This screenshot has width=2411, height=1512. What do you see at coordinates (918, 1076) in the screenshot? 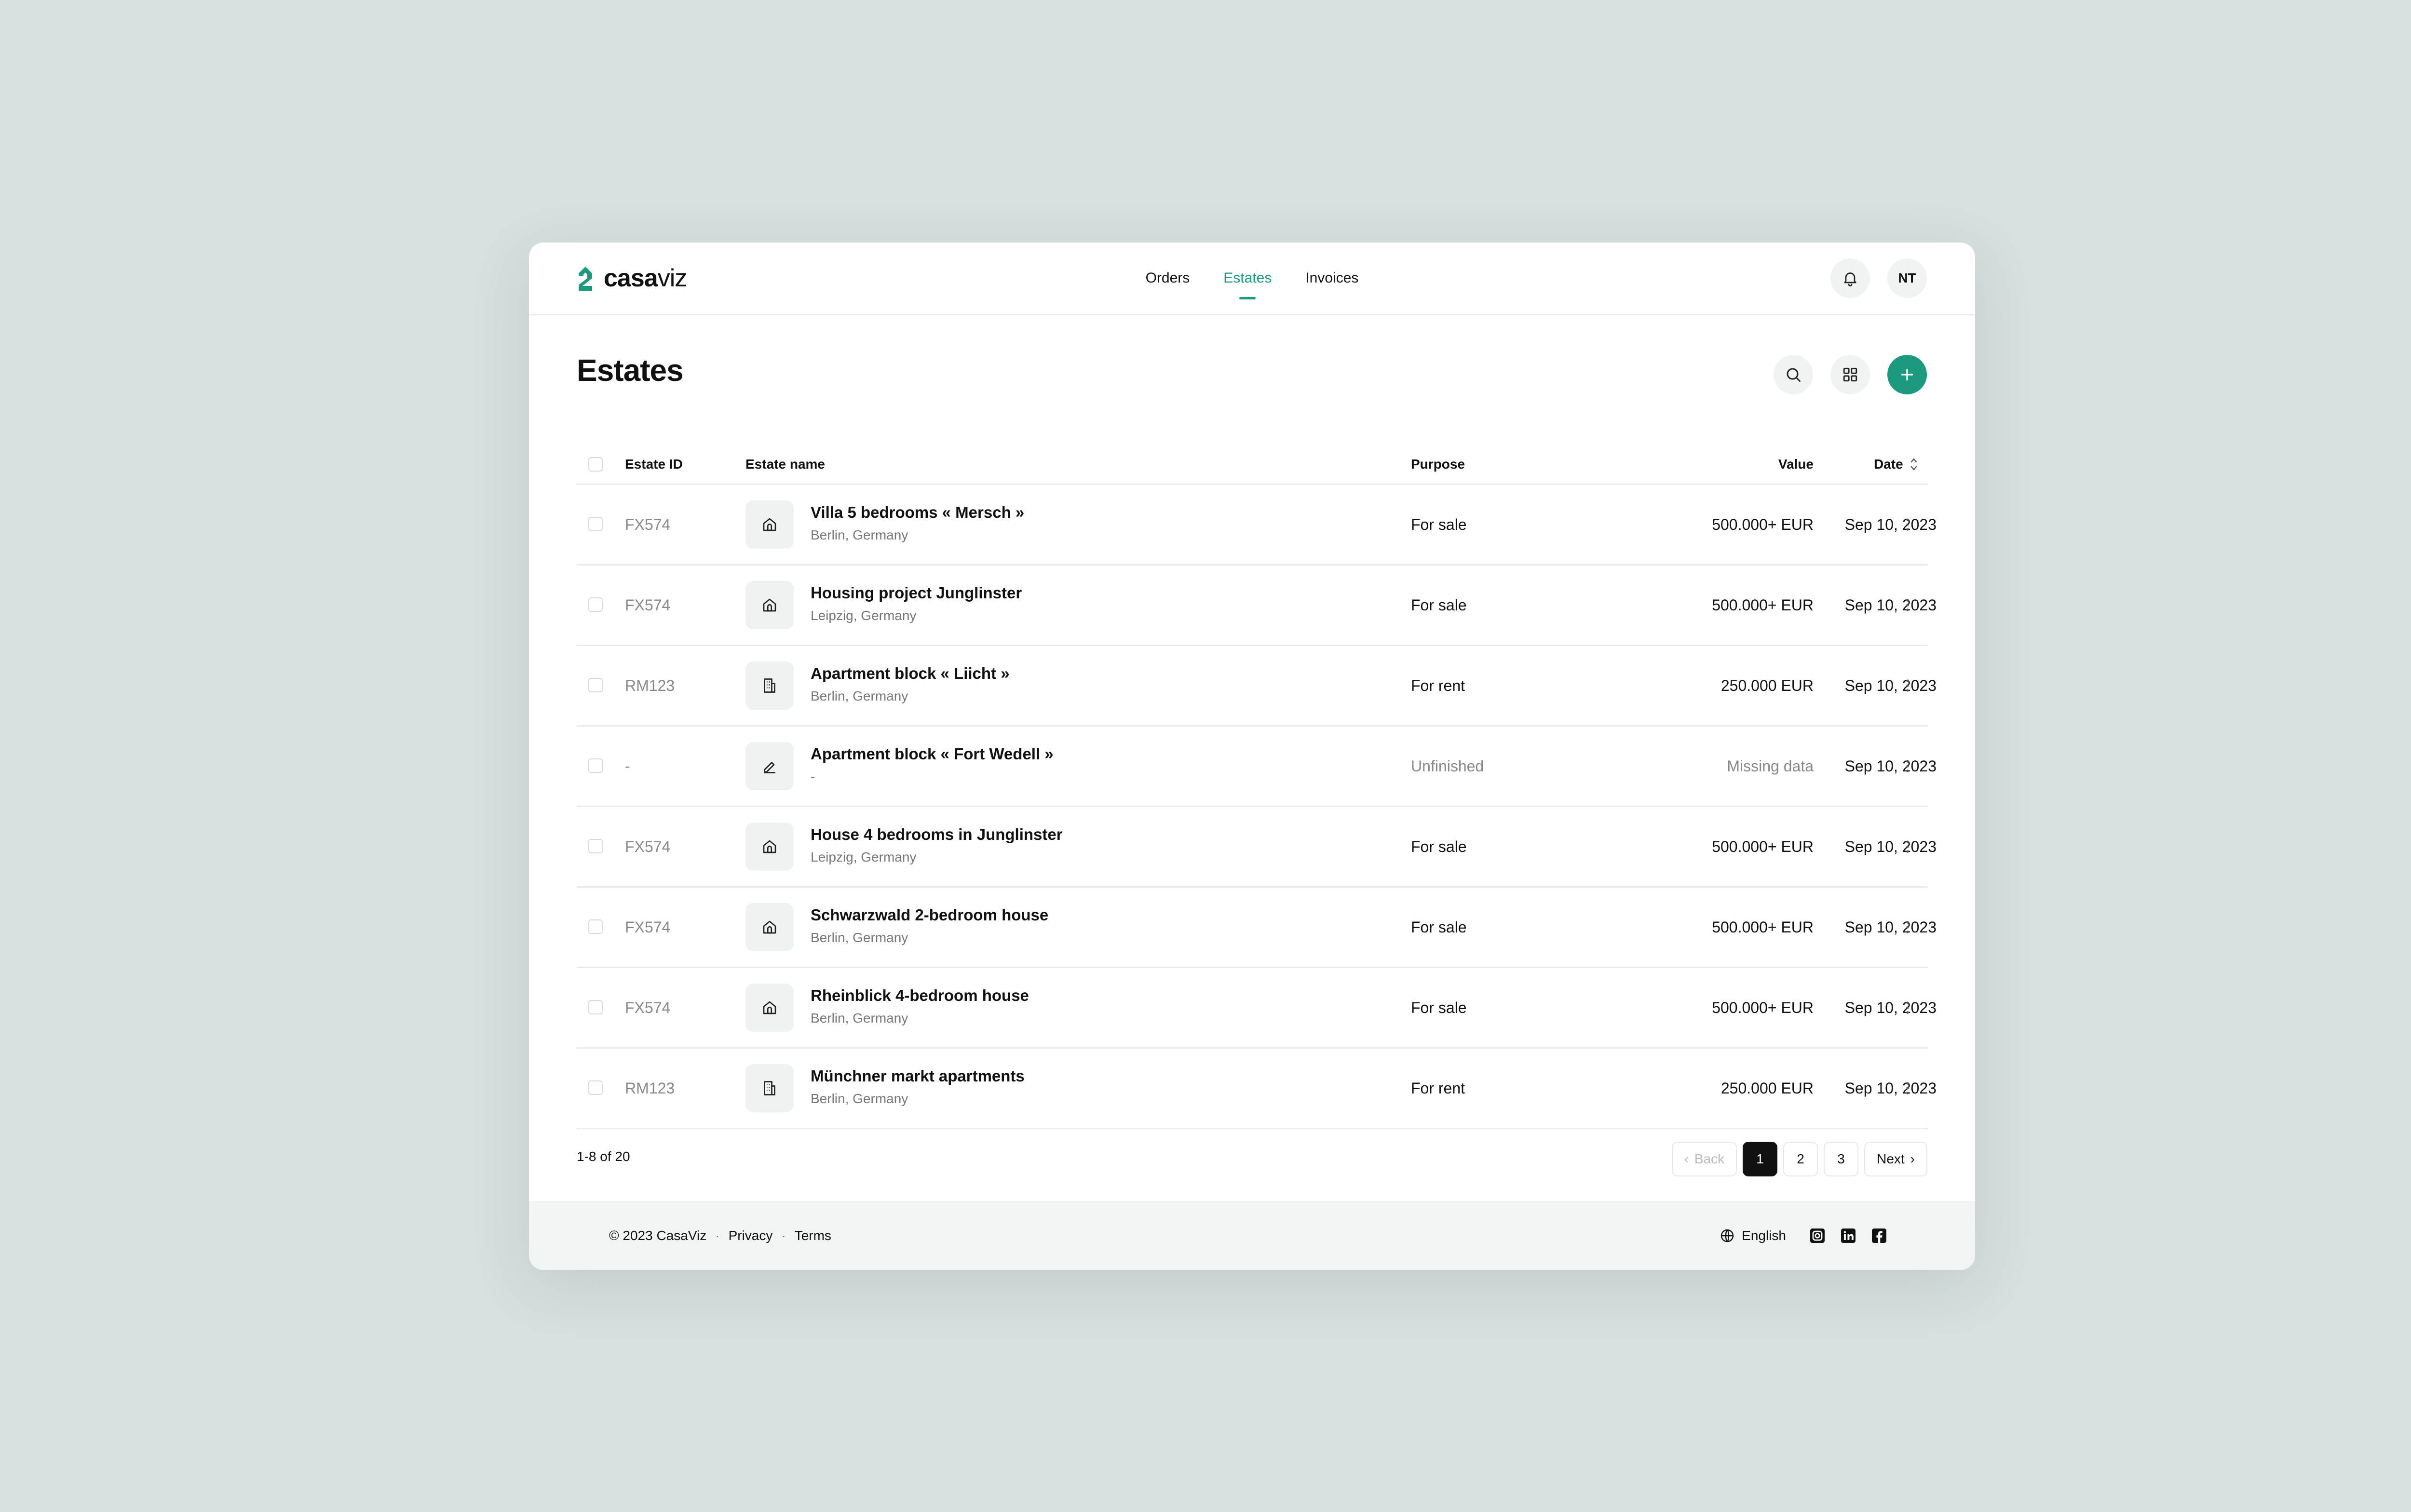
I see `estate-name: Münchner markt apartments` at bounding box center [918, 1076].